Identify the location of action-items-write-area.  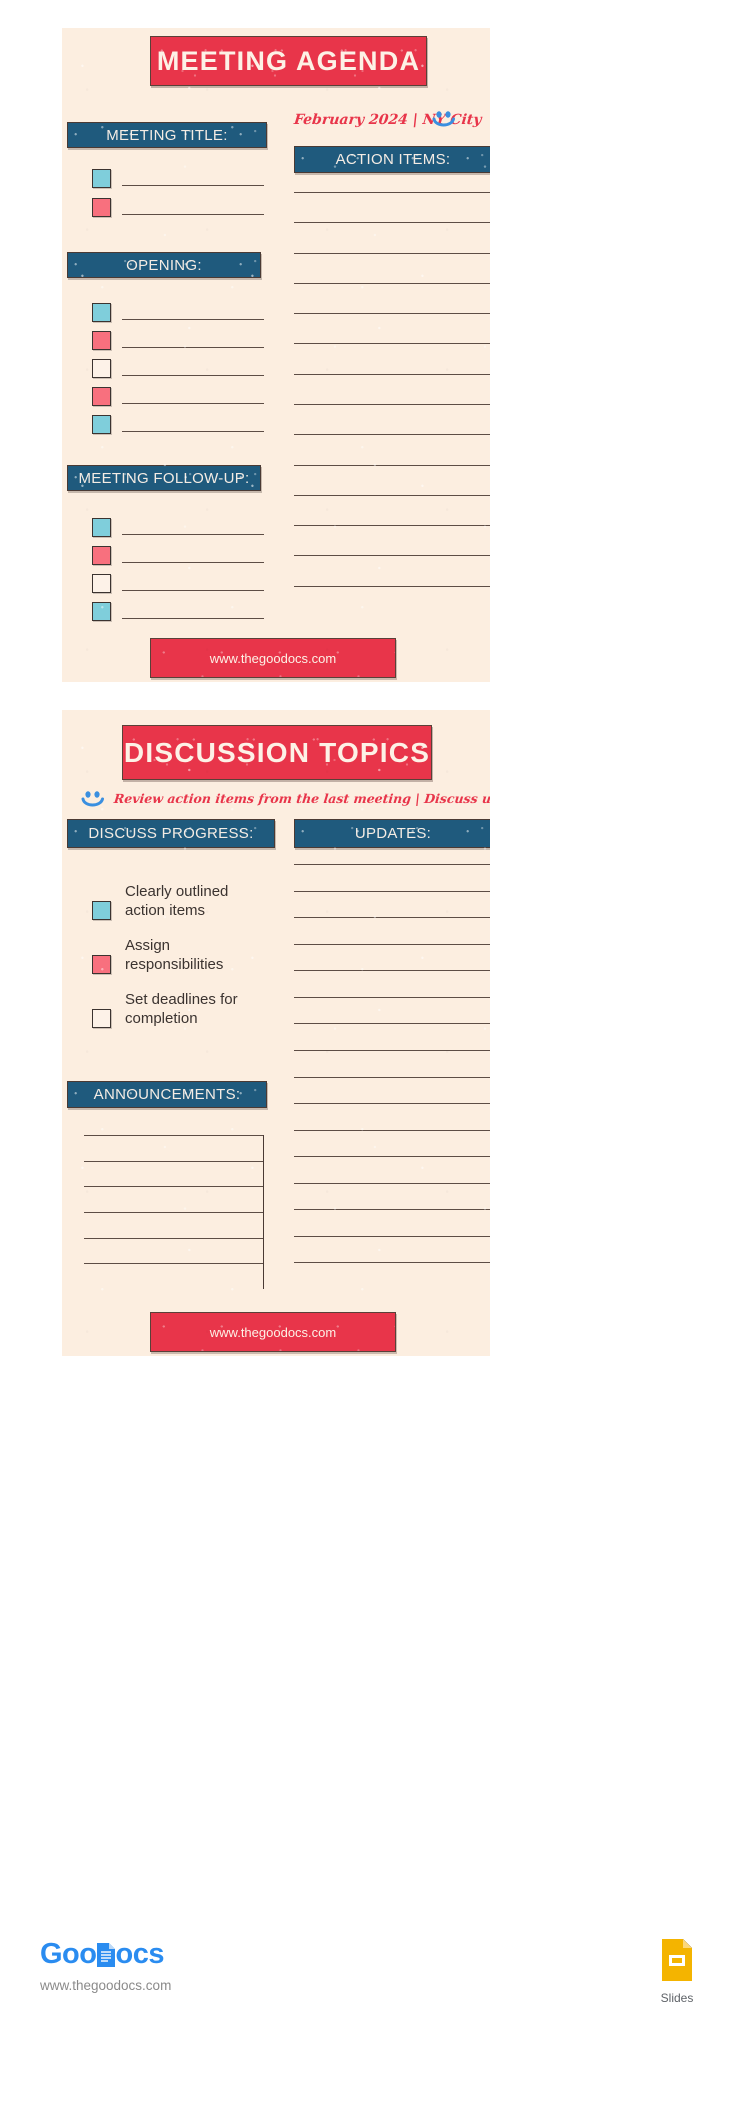
(392, 404).